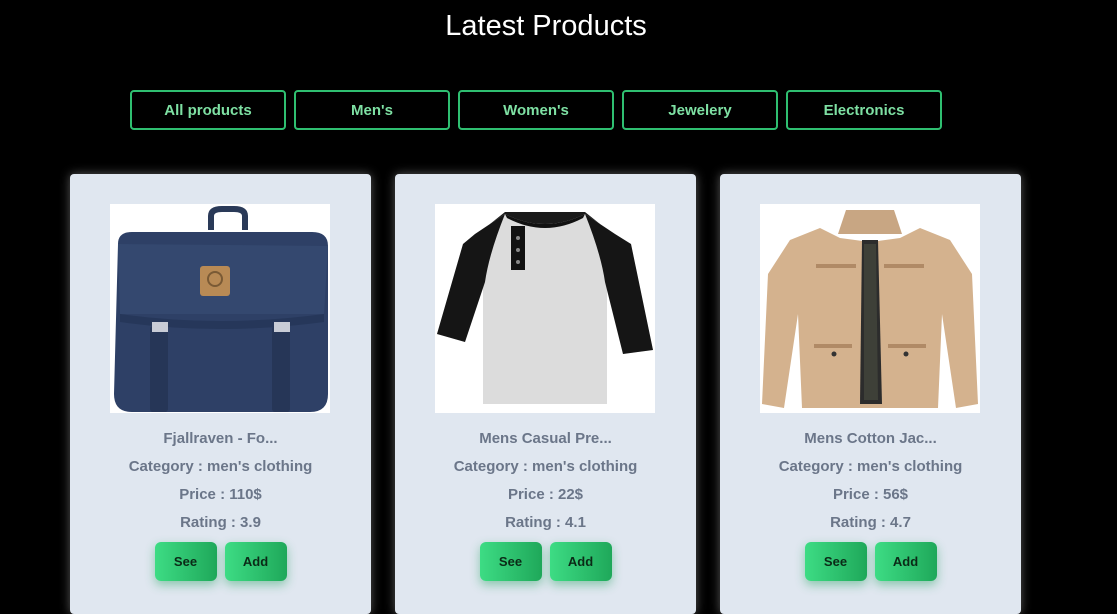 The height and width of the screenshot is (614, 1117). Describe the element at coordinates (545, 522) in the screenshot. I see `product-rating: Rating : 4.1` at that location.